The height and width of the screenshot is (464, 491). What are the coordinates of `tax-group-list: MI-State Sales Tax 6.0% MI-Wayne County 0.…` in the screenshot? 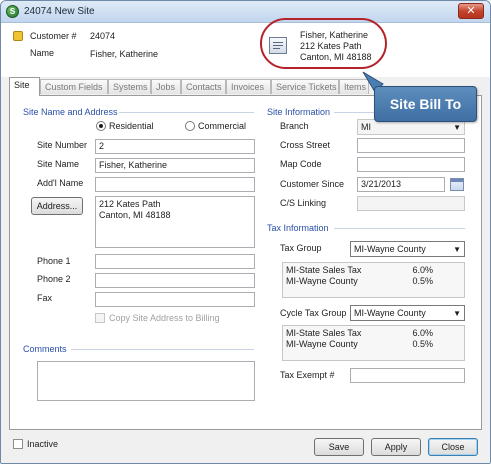 It's located at (373, 280).